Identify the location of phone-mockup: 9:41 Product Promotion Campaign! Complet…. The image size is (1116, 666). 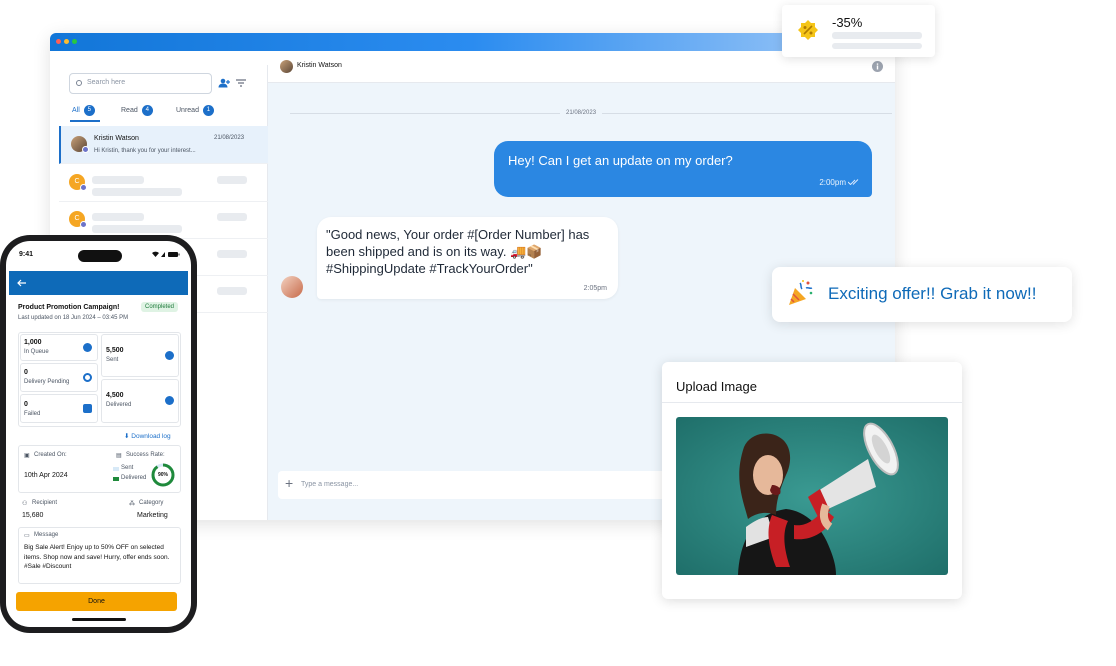
(98, 434).